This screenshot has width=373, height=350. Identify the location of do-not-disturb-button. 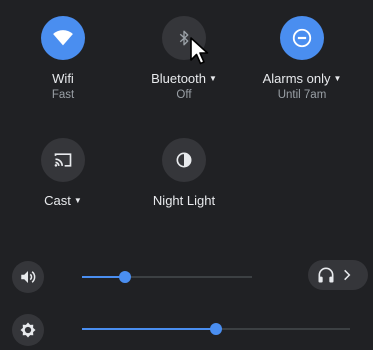
(302, 38).